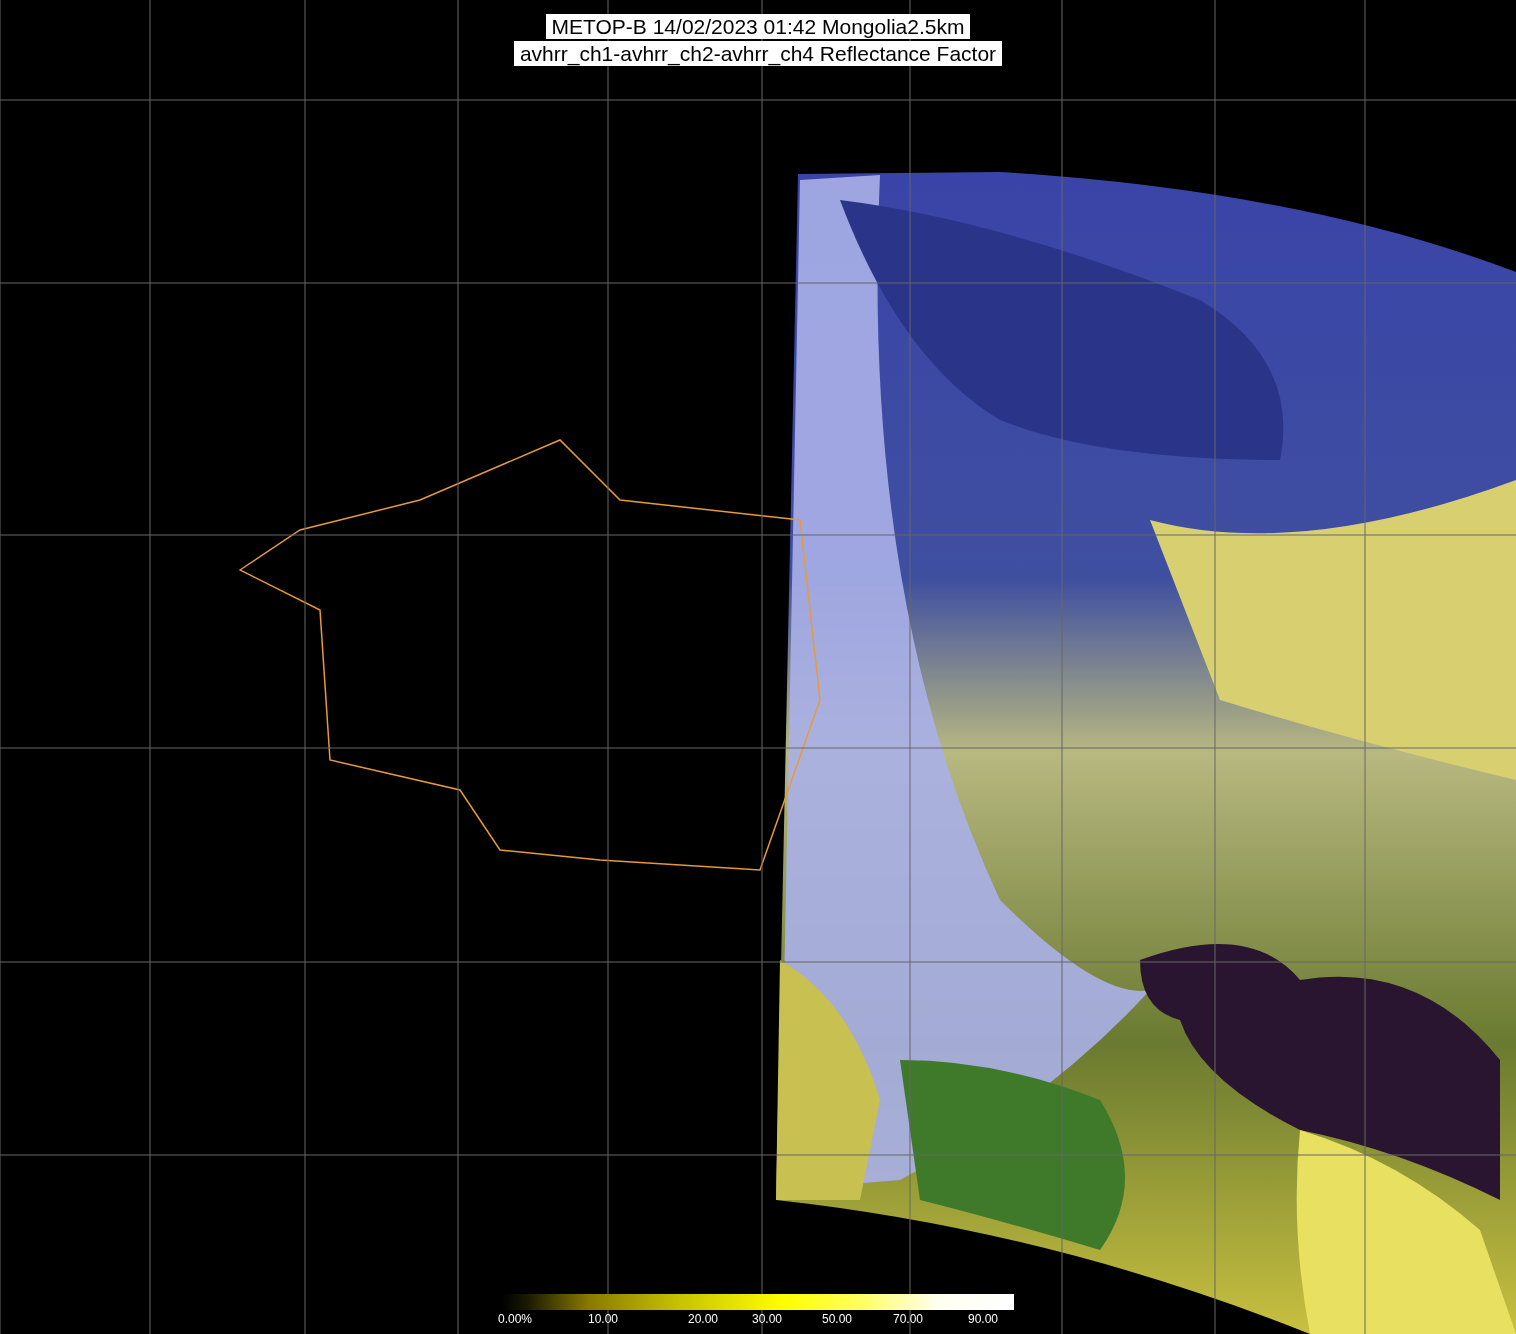  What do you see at coordinates (703, 1319) in the screenshot?
I see `scale-label: 20.00` at bounding box center [703, 1319].